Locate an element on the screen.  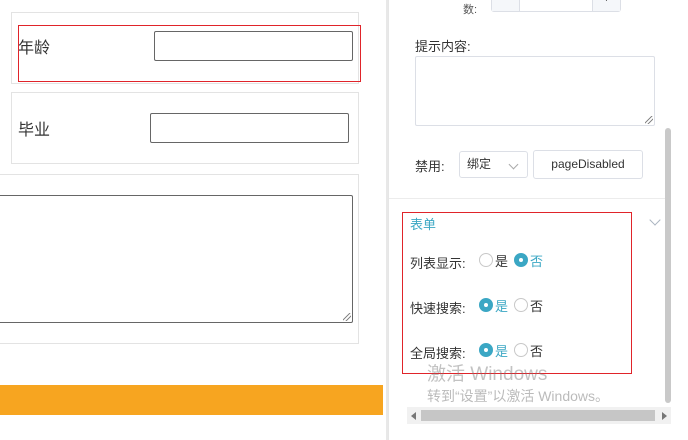
panel-scrollbar-thumb is located at coordinates (668, 265).